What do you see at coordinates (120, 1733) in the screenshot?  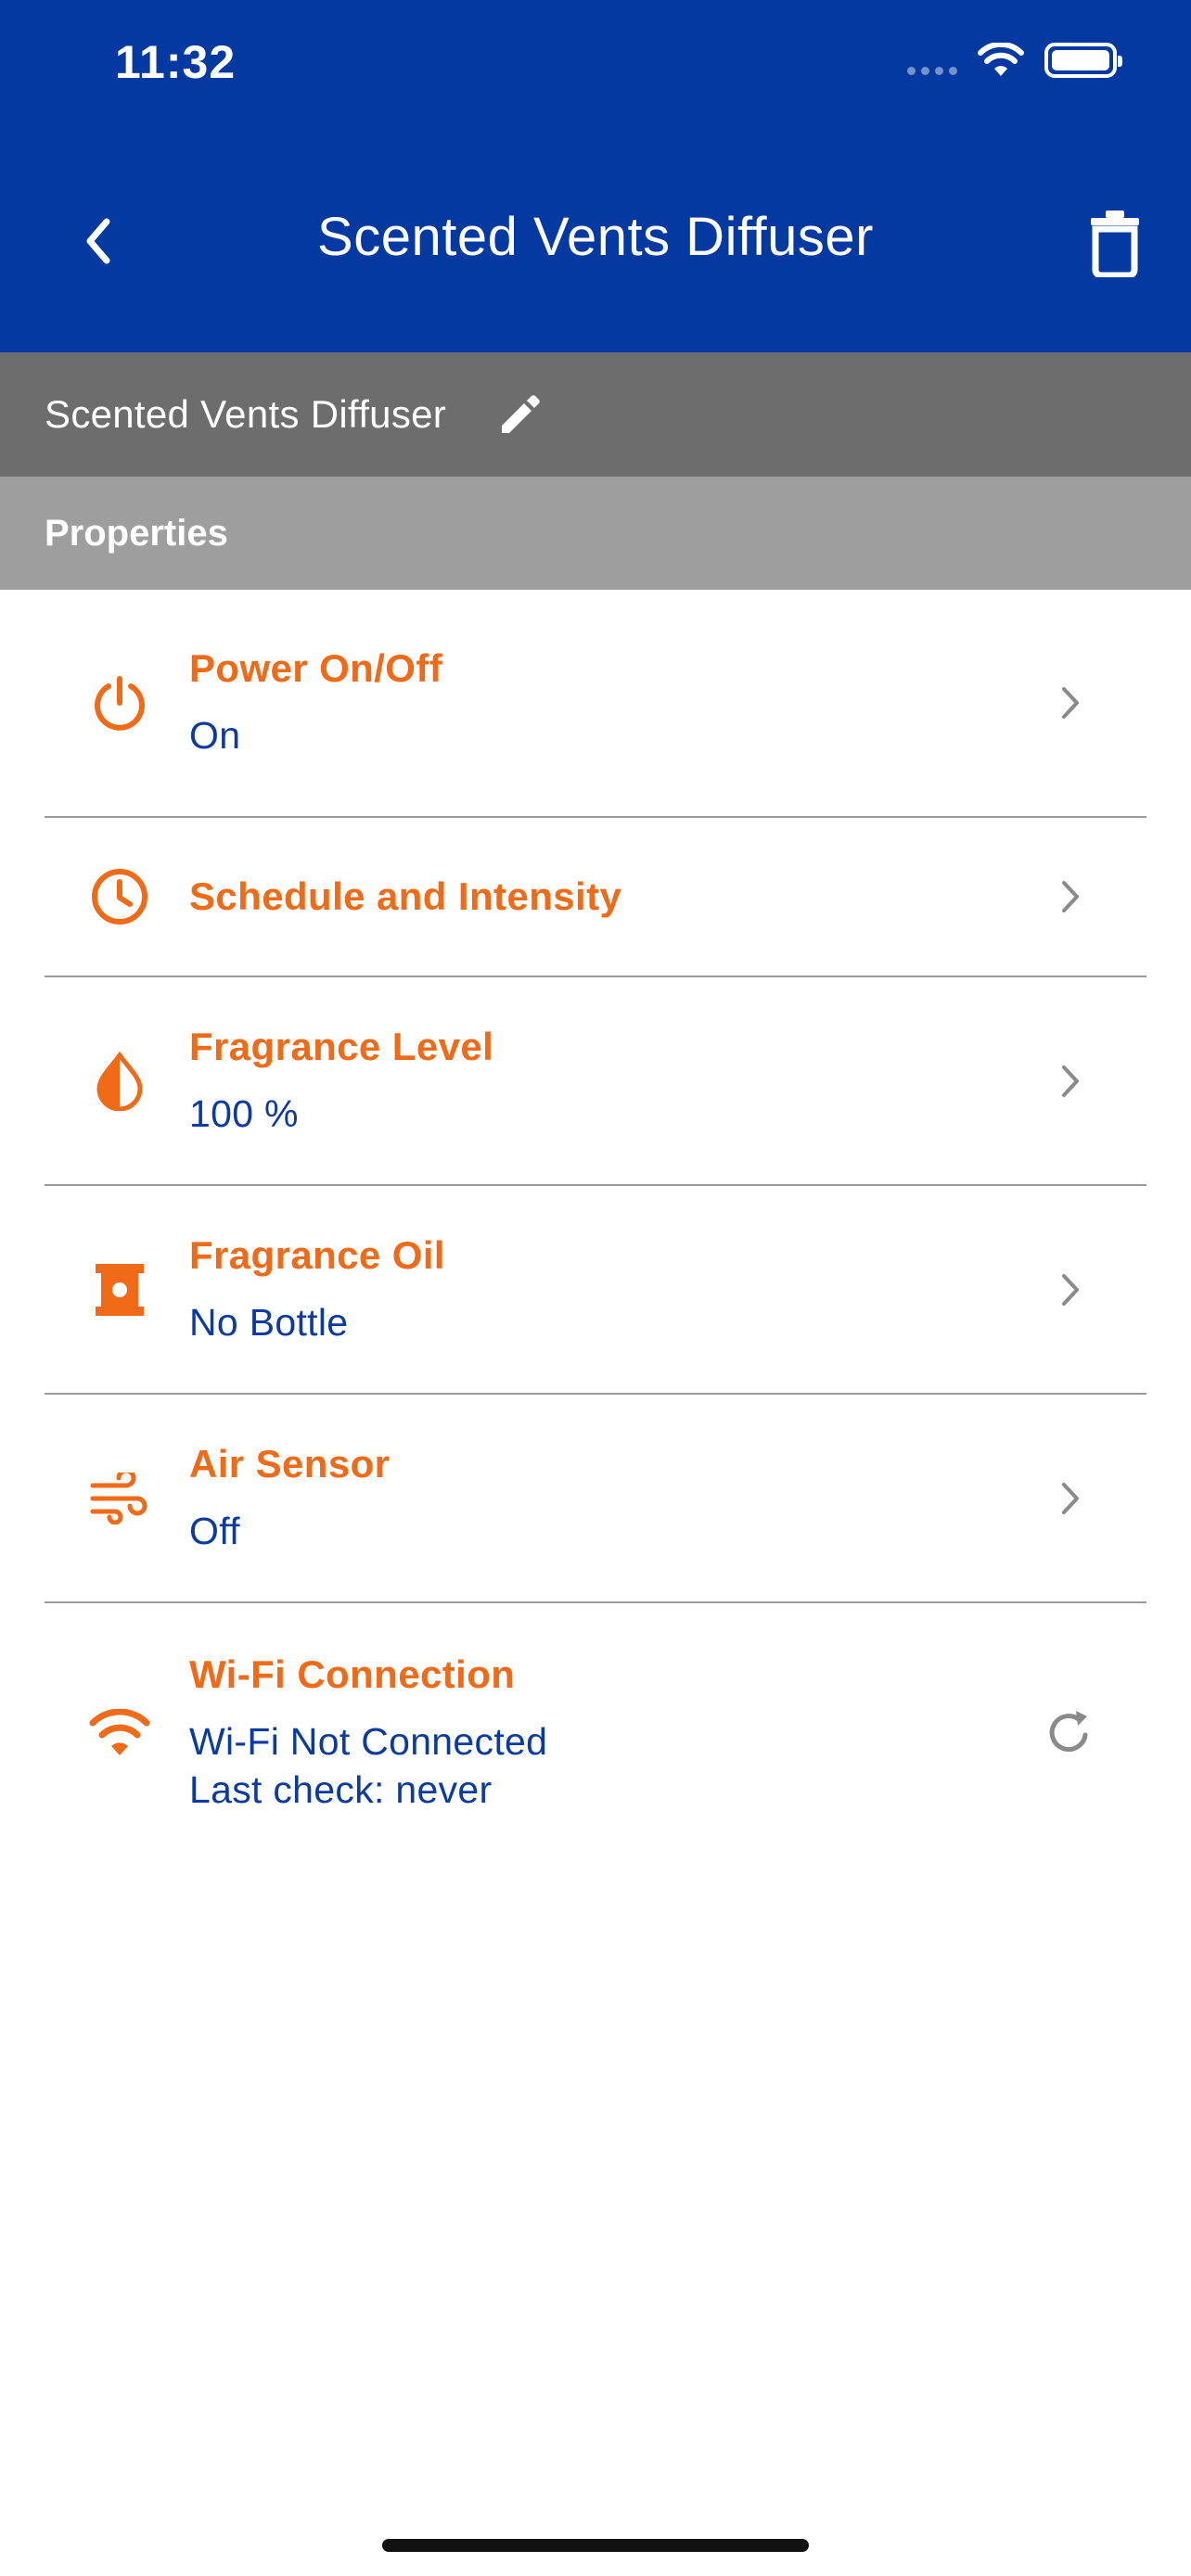 I see `wifi-icon` at bounding box center [120, 1733].